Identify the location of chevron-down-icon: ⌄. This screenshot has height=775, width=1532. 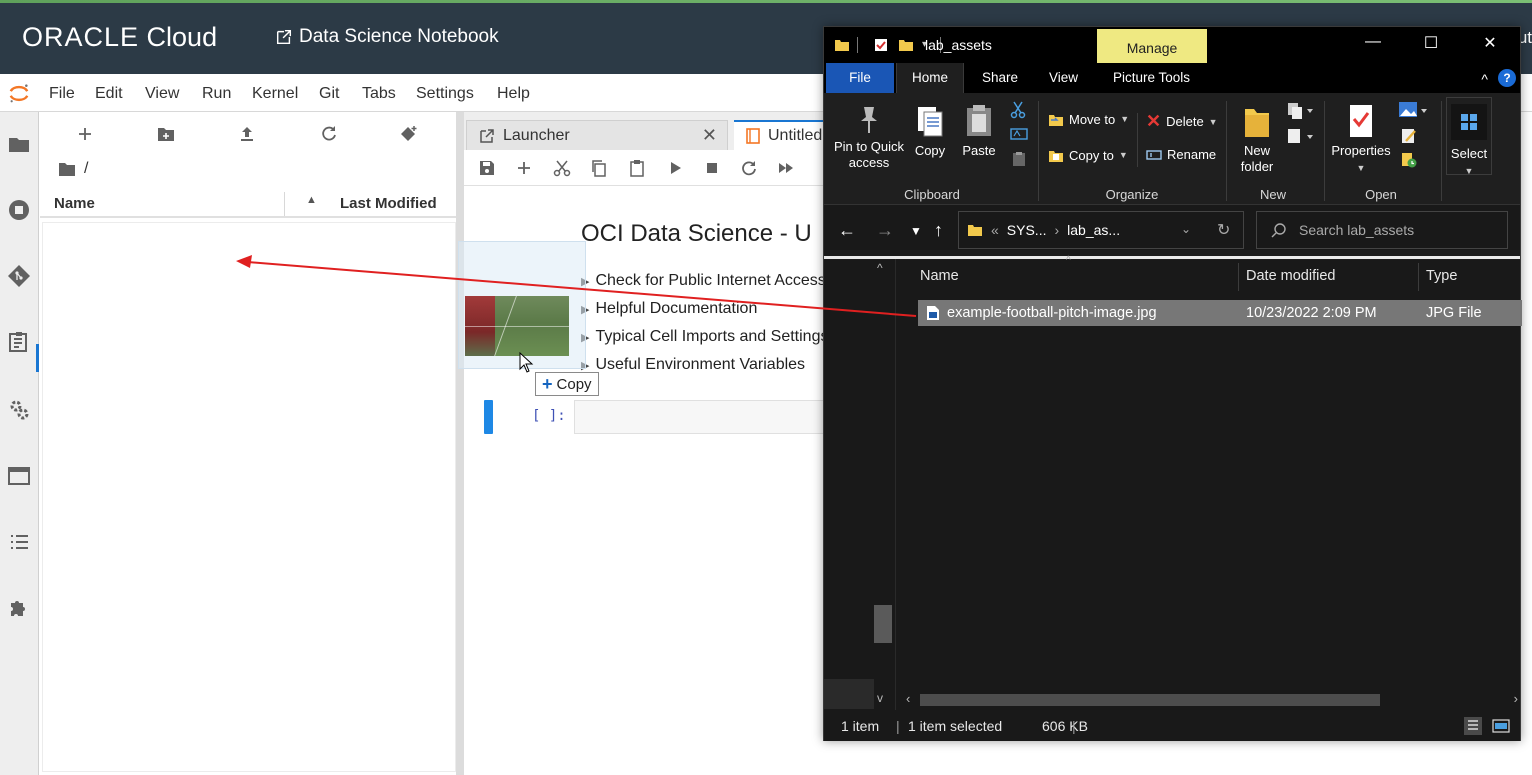
(1186, 229).